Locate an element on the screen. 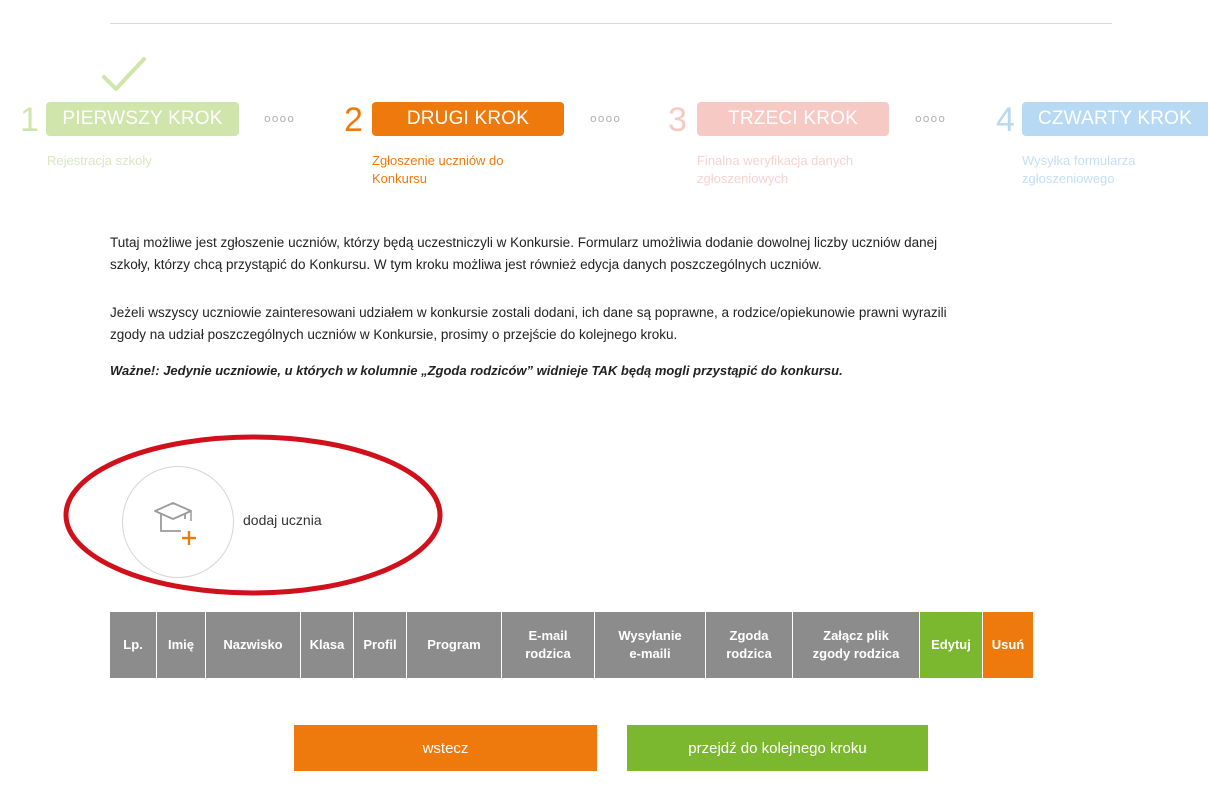 This screenshot has height=794, width=1208. step-2-description-line: Zgłoszenie uczniów do is located at coordinates (438, 160).